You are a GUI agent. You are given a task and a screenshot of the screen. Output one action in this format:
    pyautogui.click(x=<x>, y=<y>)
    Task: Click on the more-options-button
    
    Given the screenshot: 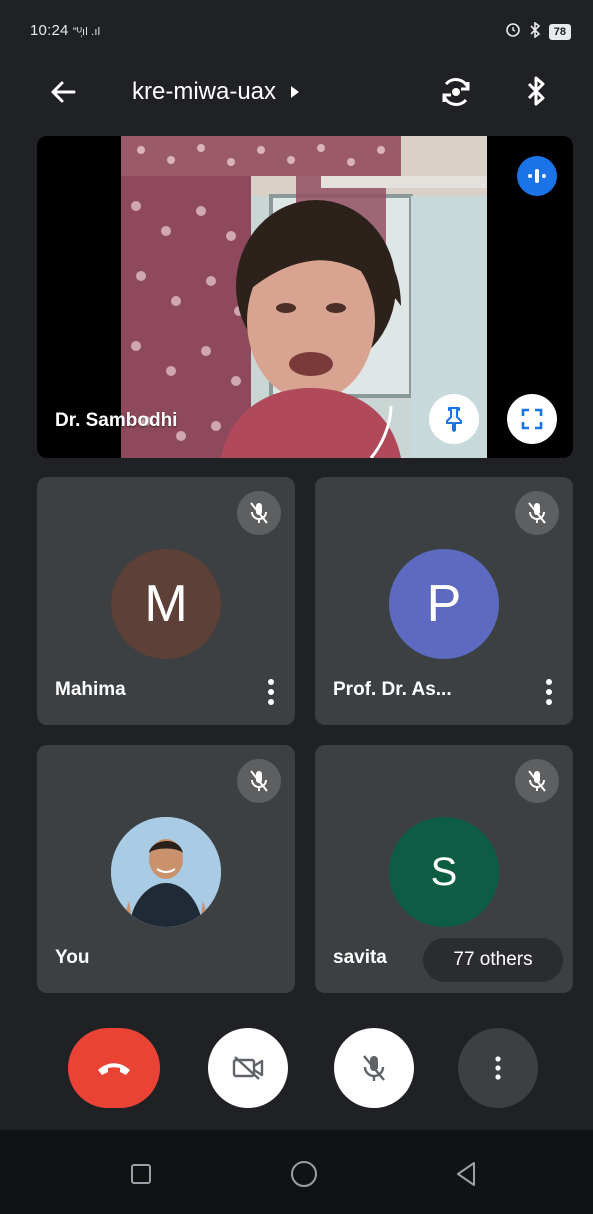 What is the action you would take?
    pyautogui.click(x=498, y=1068)
    